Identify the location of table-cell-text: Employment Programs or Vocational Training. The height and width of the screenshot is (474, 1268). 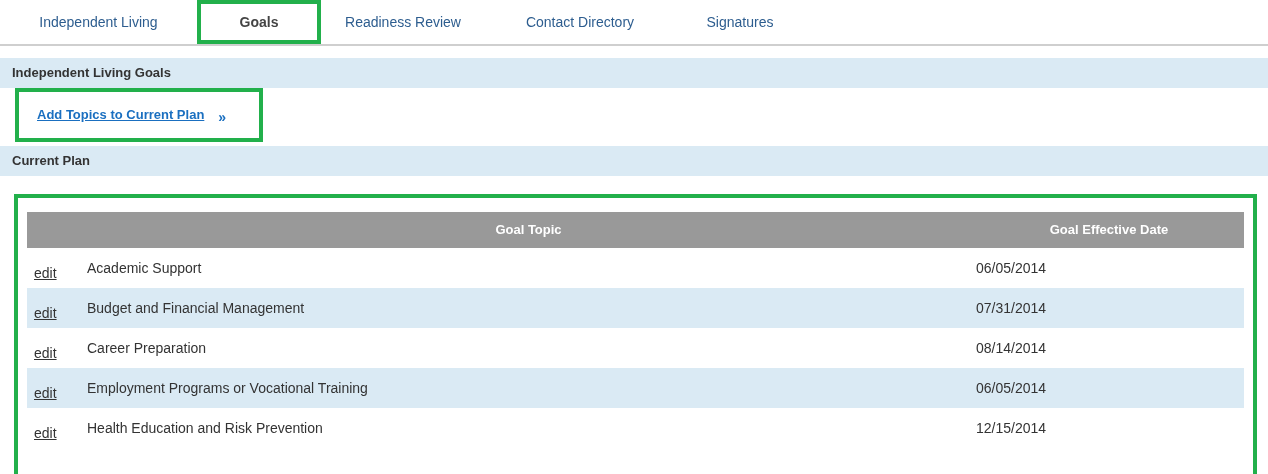
(227, 388).